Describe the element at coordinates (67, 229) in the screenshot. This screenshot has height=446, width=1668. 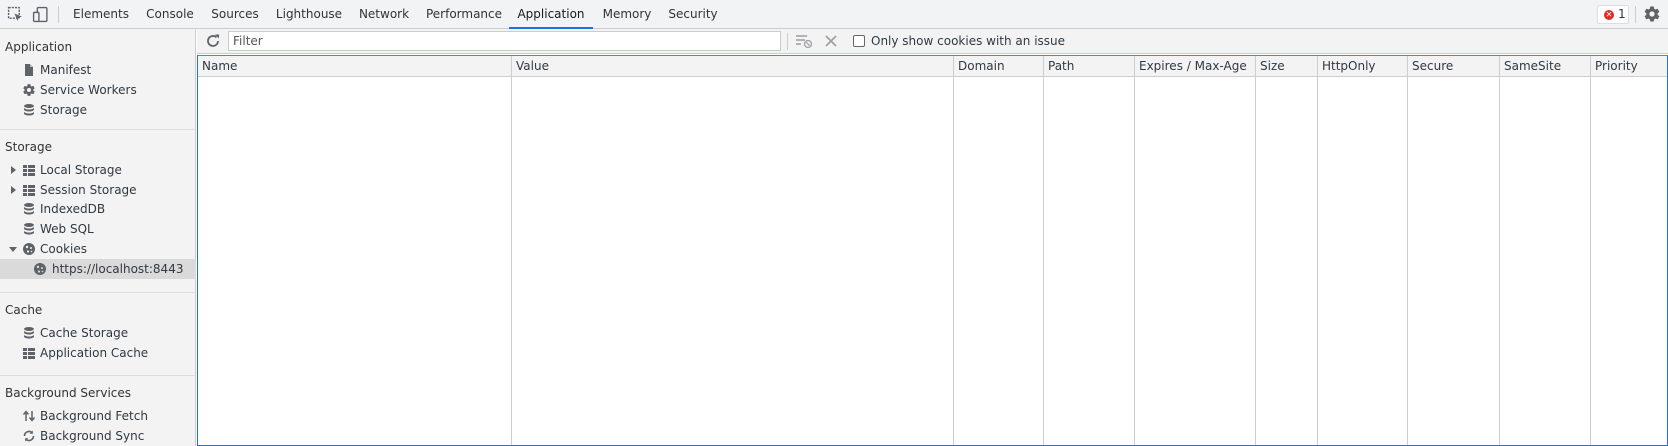
I see `sidebar-item-label: Web SQL` at that location.